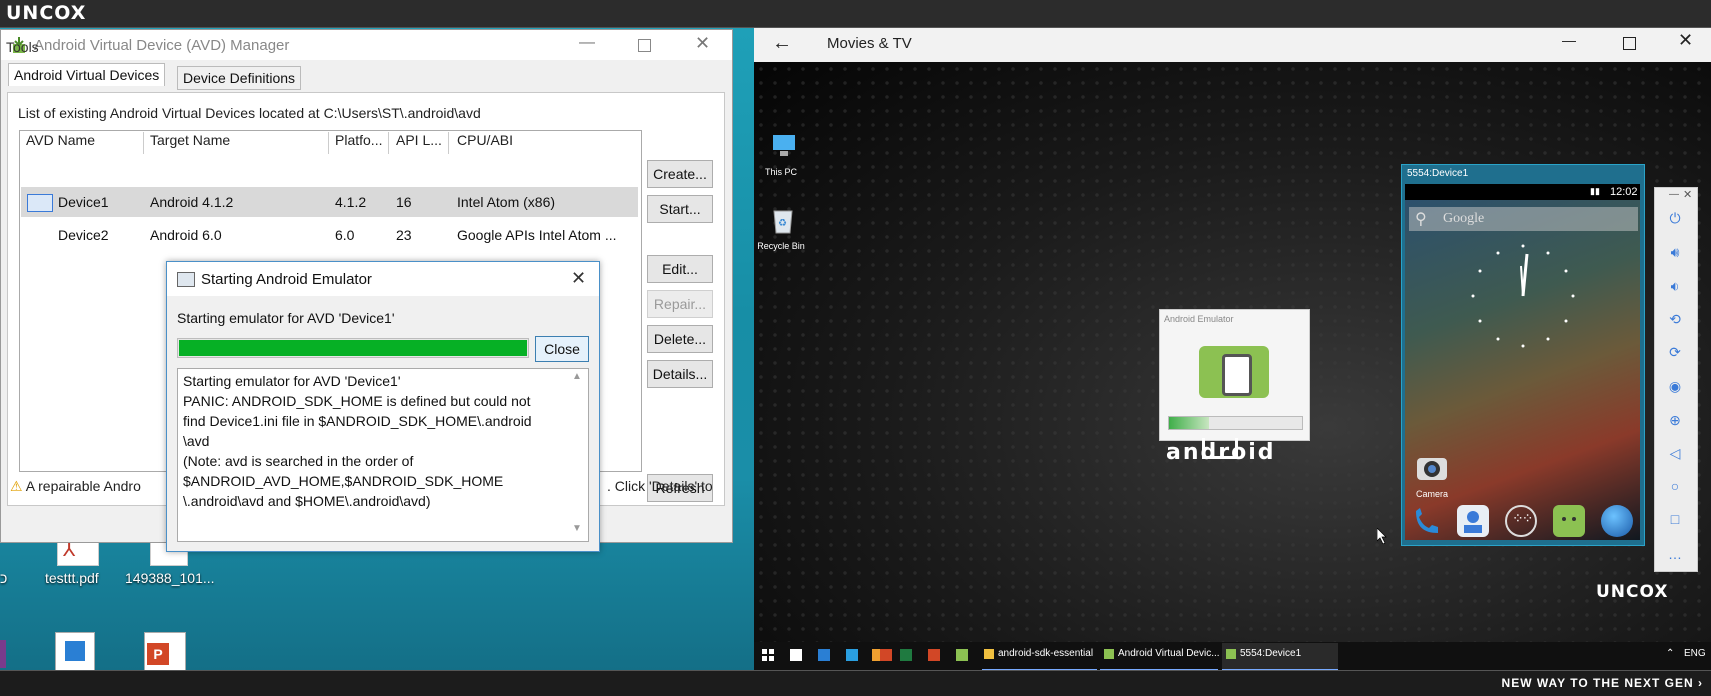 This screenshot has height=696, width=1711. What do you see at coordinates (1280, 657) in the screenshot?
I see `taskbar-item-active: 5554:Device1` at bounding box center [1280, 657].